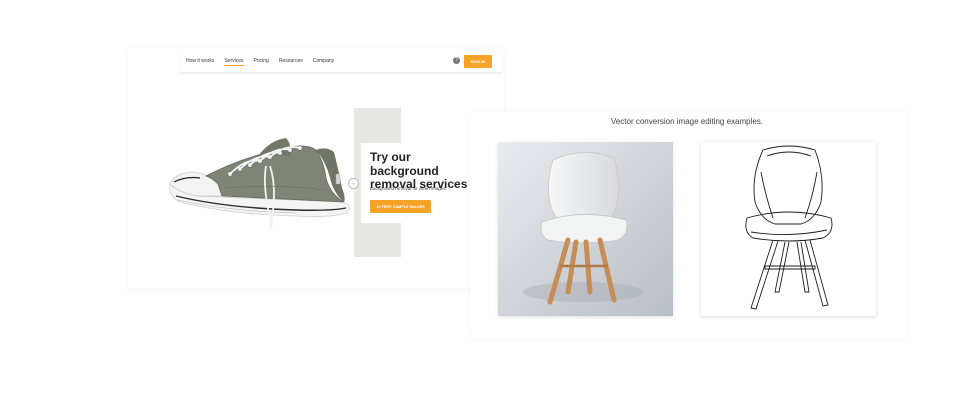 The image size is (980, 400). What do you see at coordinates (456, 60) in the screenshot?
I see `question-icon: ?` at bounding box center [456, 60].